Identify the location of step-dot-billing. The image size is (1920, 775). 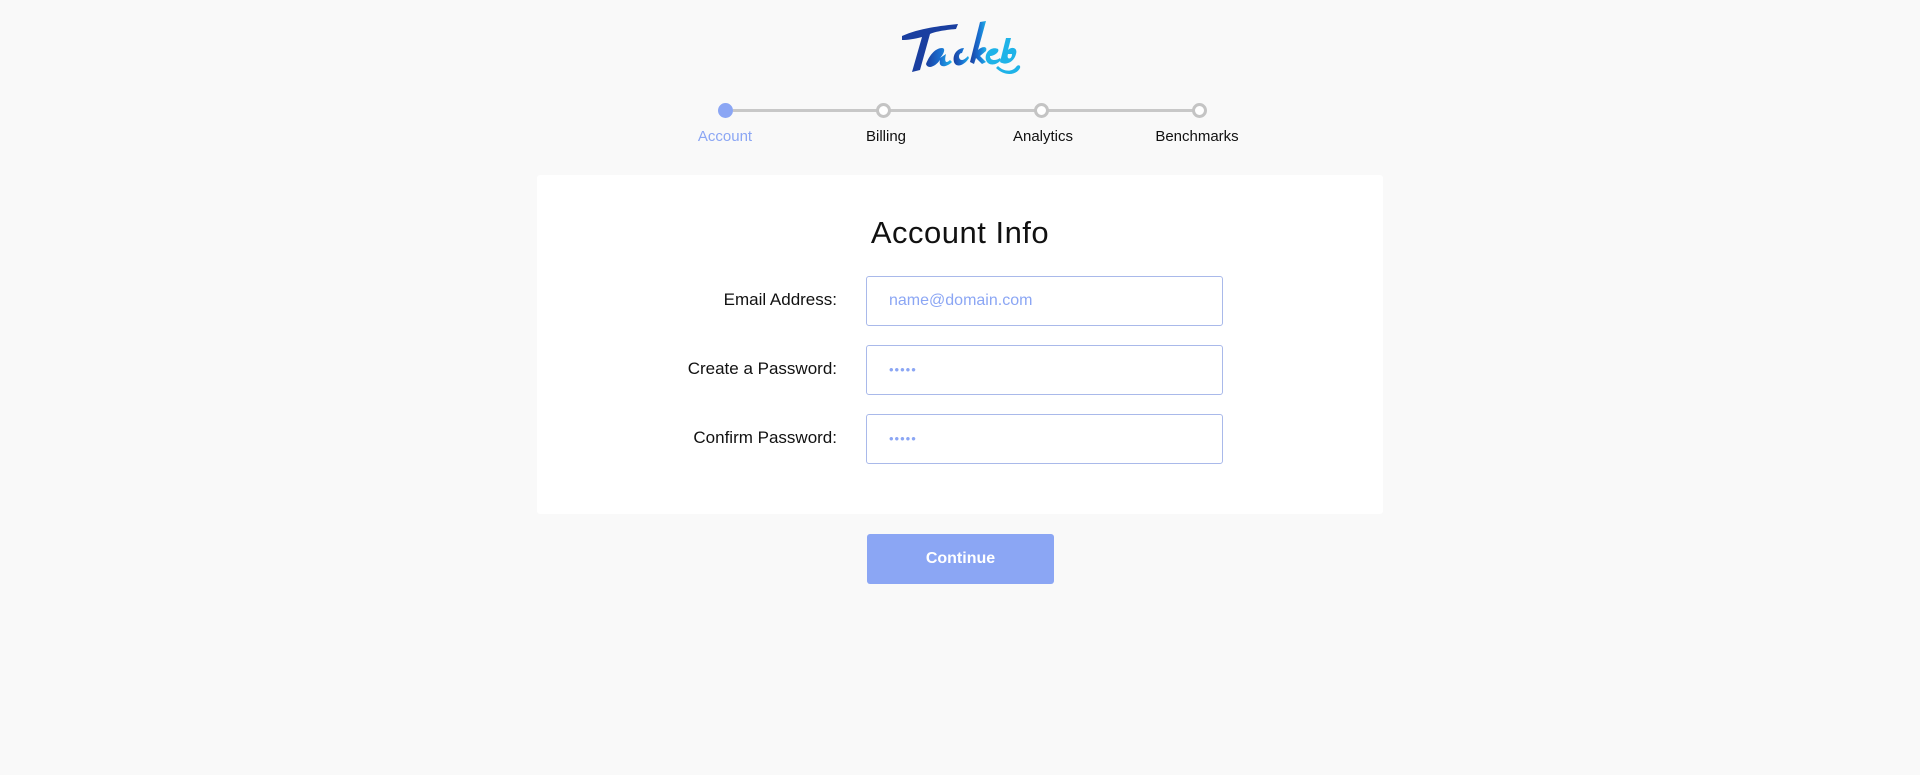
(883, 110).